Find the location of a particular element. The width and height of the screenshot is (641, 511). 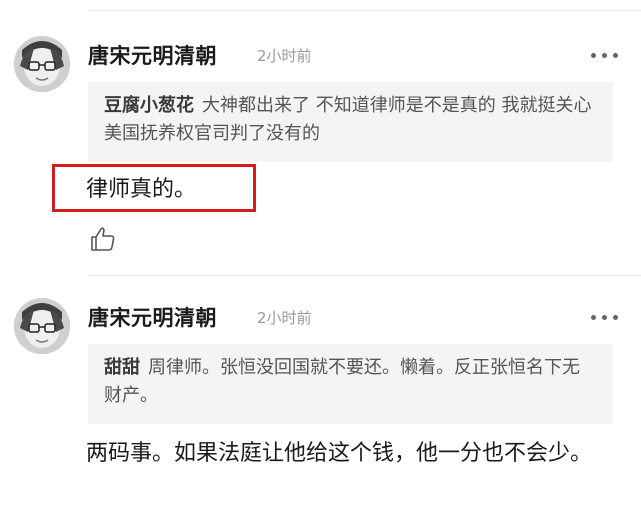

quote-author: 豆腐小葱花 is located at coordinates (149, 105).